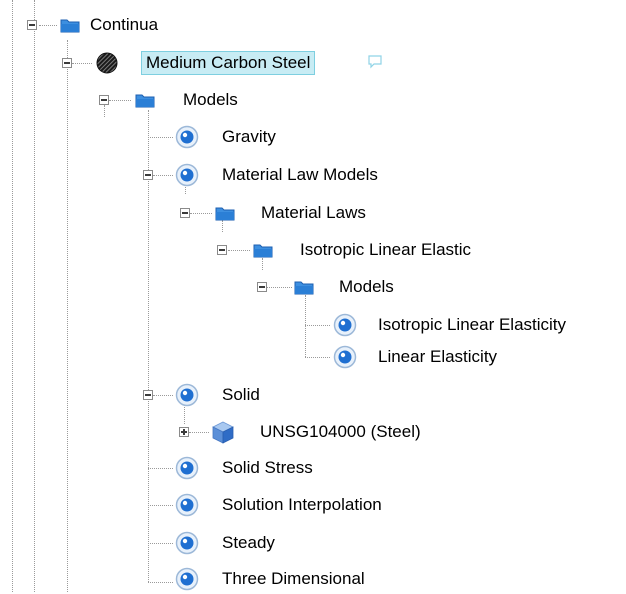  Describe the element at coordinates (340, 431) in the screenshot. I see `tree-label-unsg104000-steel: UNSG104000 (Steel)` at that location.